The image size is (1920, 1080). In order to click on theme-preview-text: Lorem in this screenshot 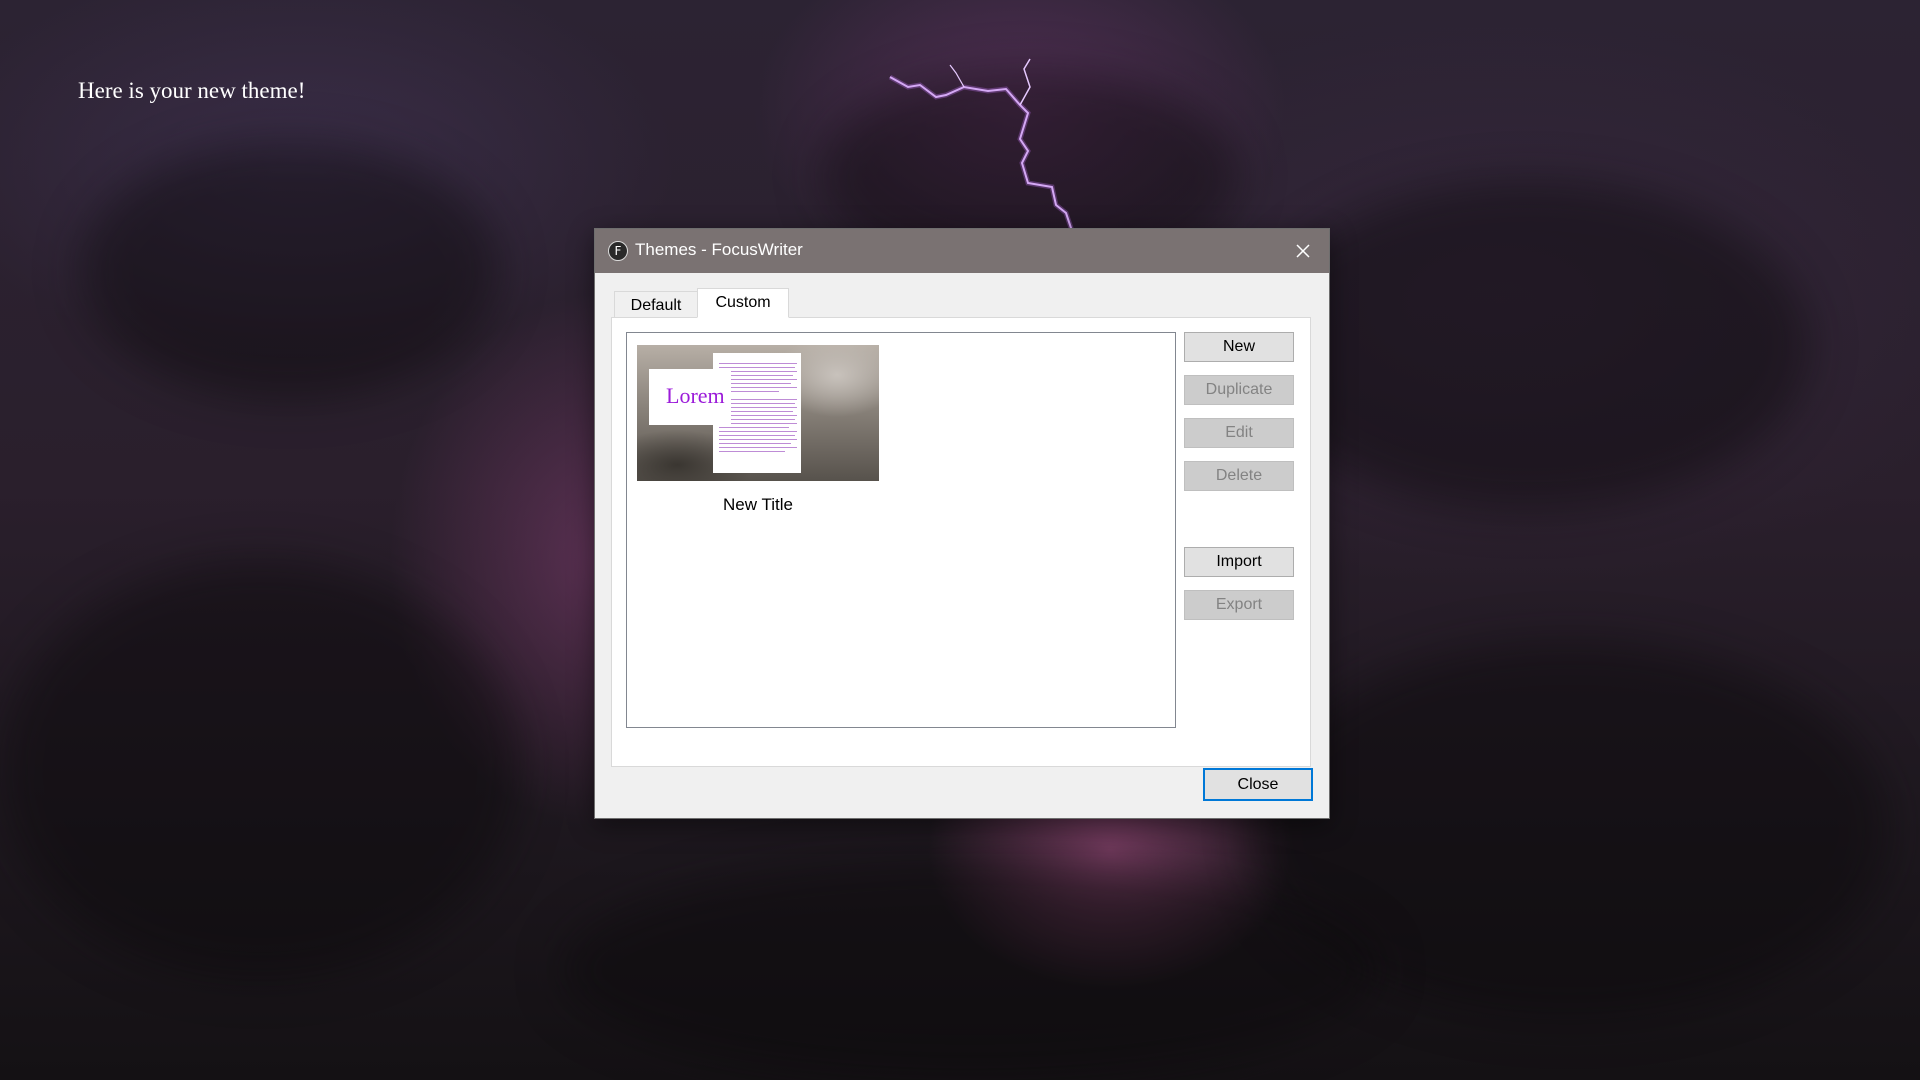, I will do `click(695, 395)`.